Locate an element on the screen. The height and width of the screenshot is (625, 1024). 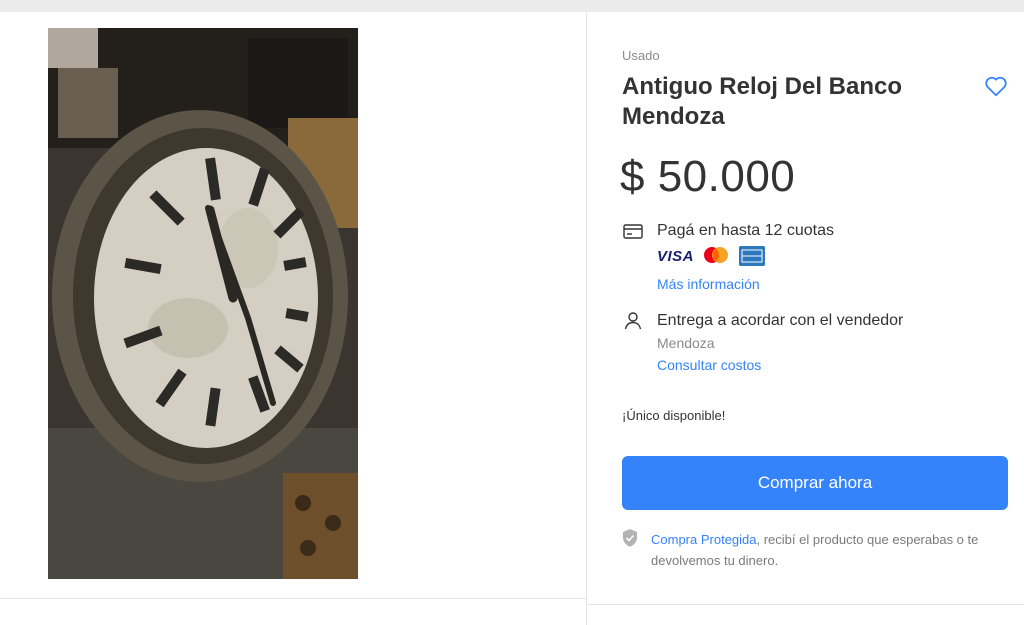
heart-outline-icon is located at coordinates (996, 86).